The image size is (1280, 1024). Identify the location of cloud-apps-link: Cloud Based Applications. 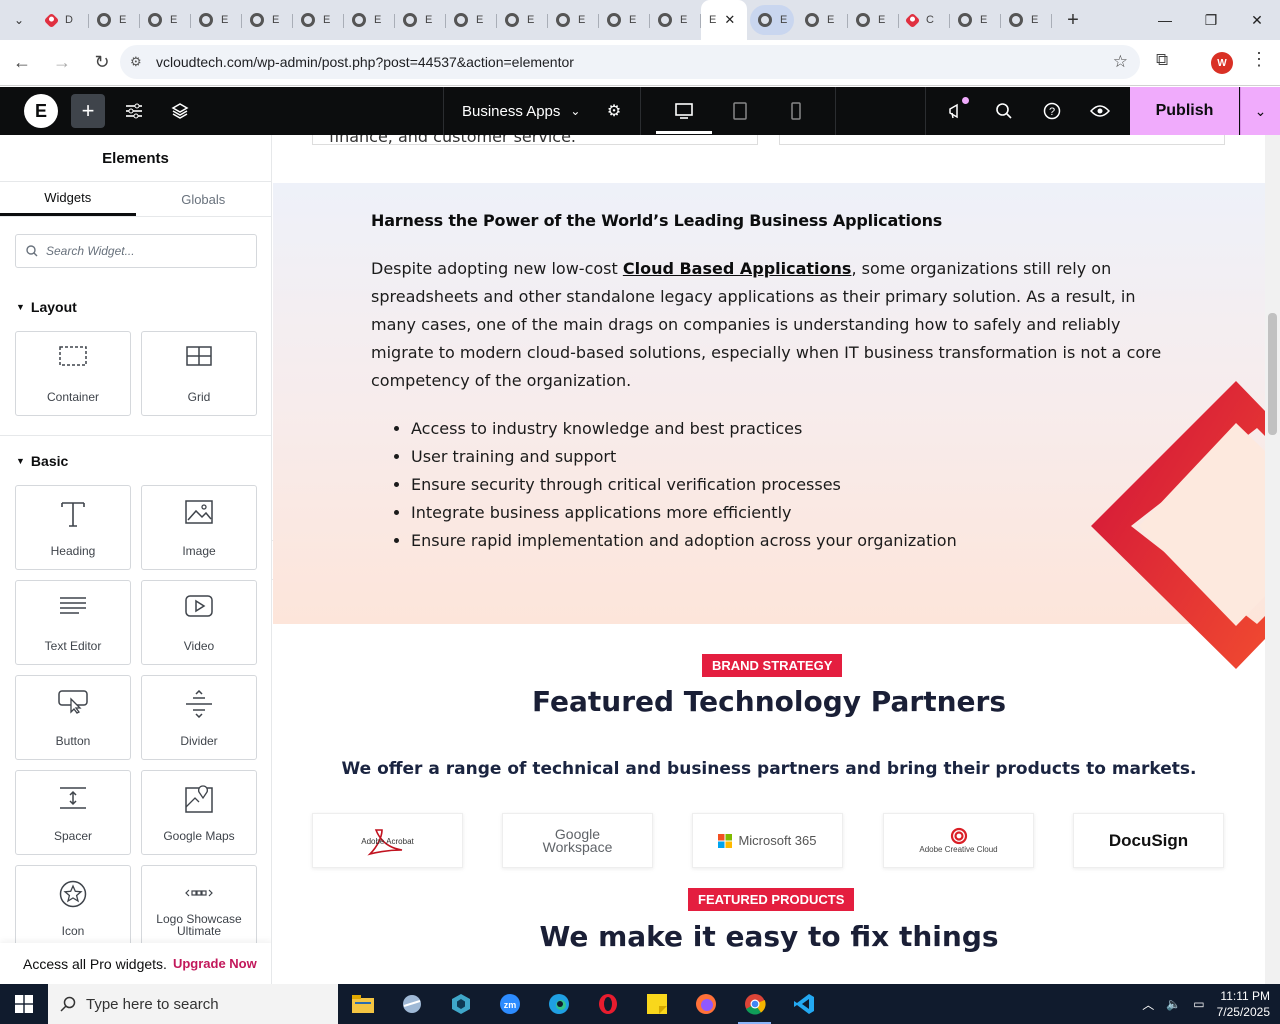
(737, 268).